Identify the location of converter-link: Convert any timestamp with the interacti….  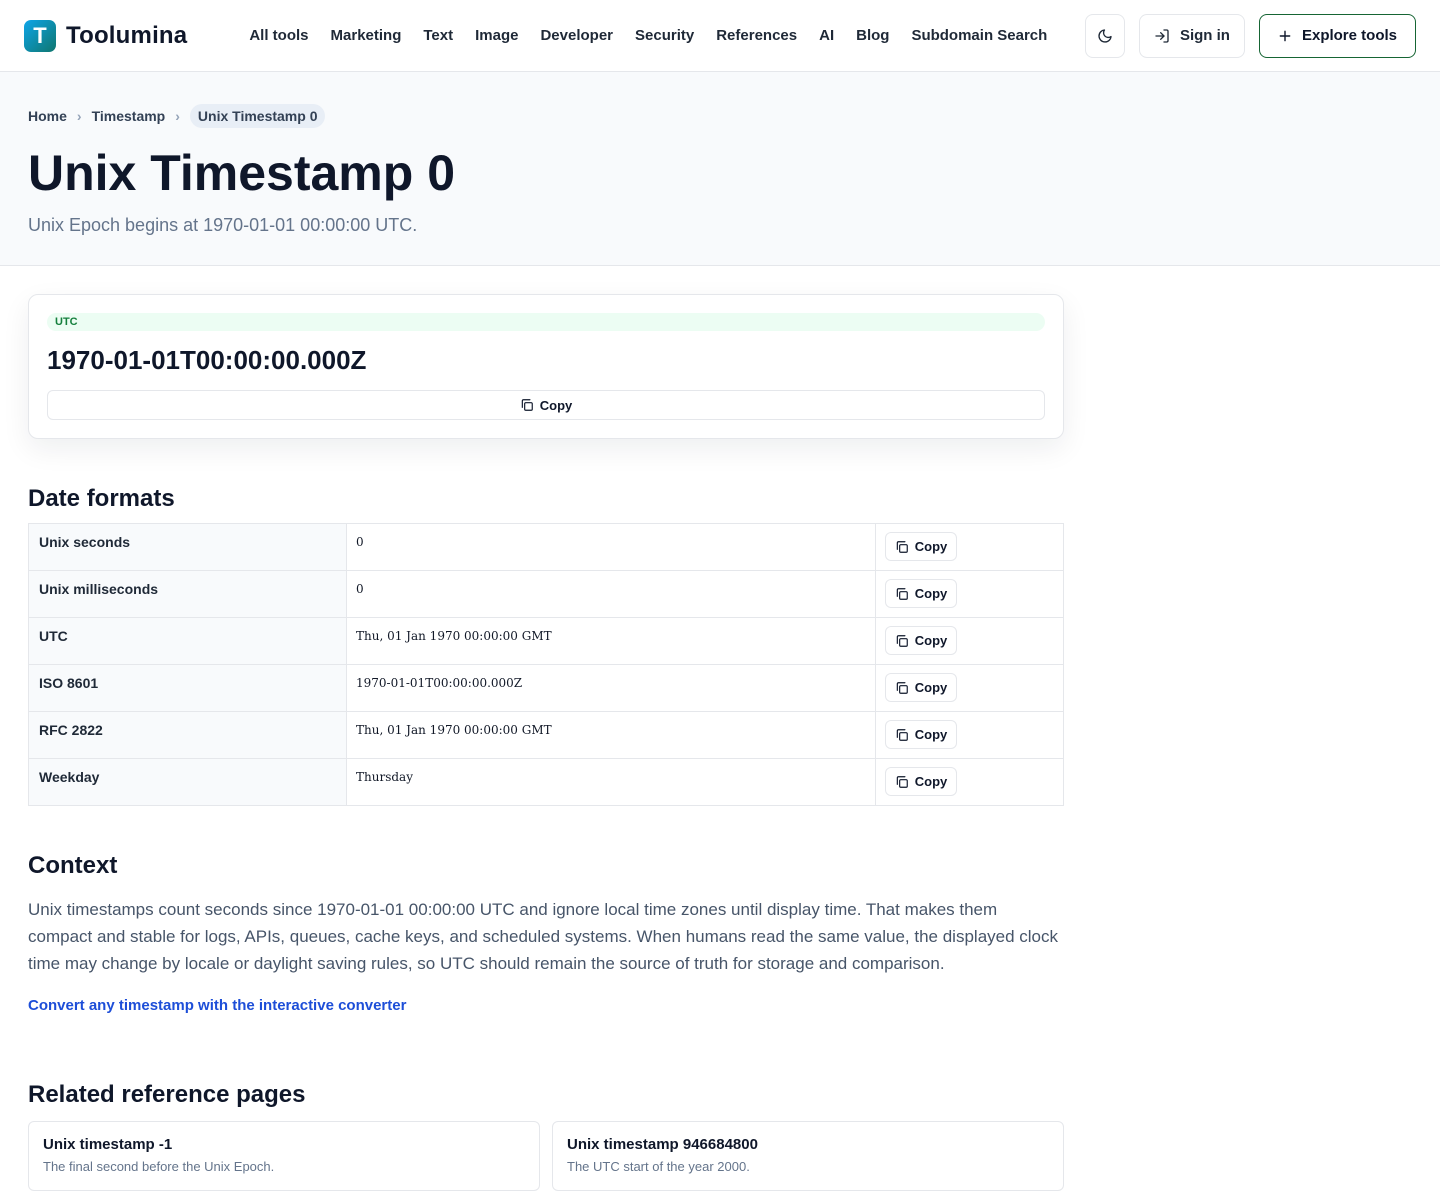
(217, 1005).